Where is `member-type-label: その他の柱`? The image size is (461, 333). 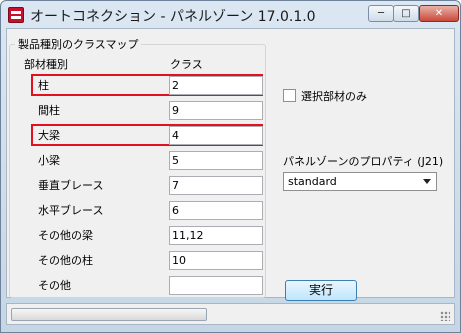 member-type-label: その他の柱 is located at coordinates (65, 260).